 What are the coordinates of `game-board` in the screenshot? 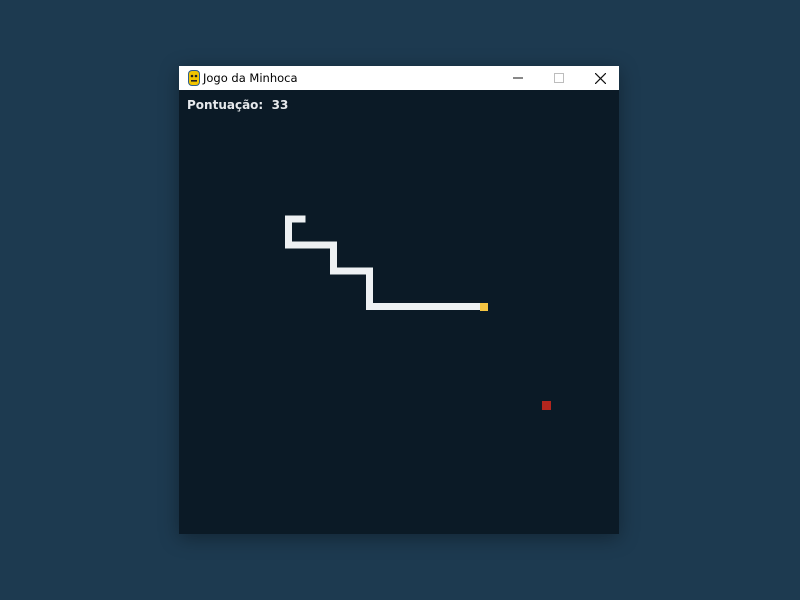 It's located at (418, 312).